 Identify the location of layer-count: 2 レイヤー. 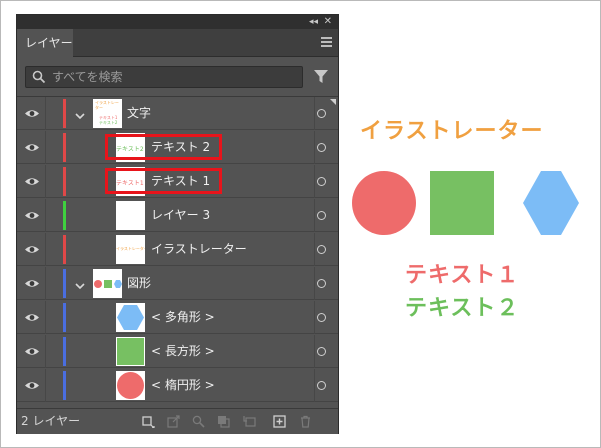
(51, 421).